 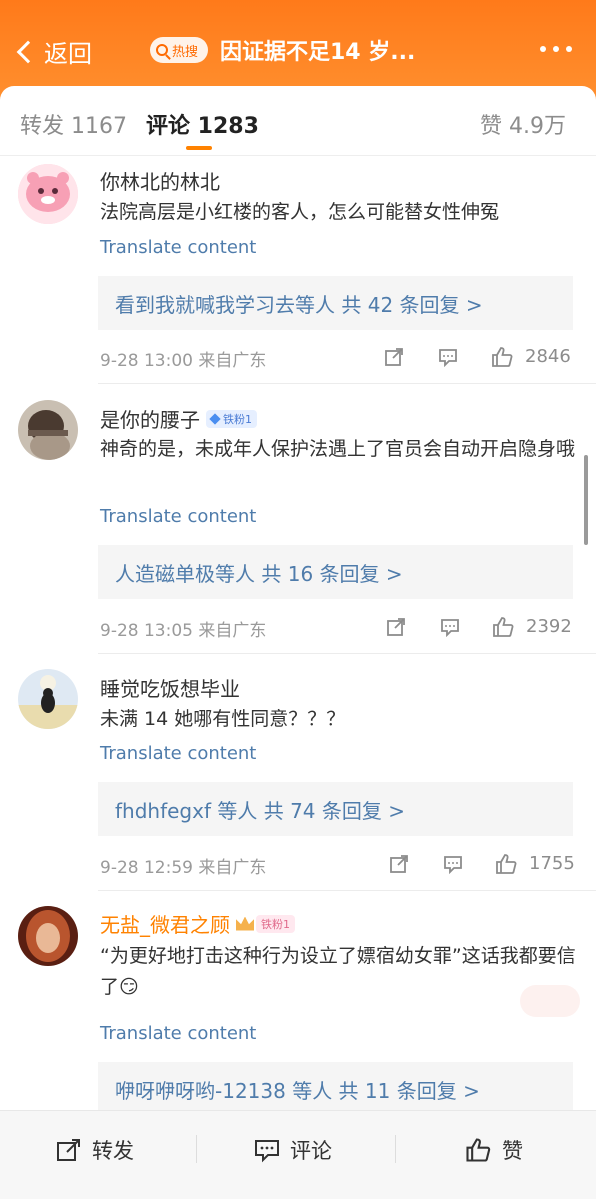 What do you see at coordinates (338, 449) in the screenshot?
I see `comment-text: 神奇的是，未成年人保护法遇上了官员会自动开启隐身哦` at bounding box center [338, 449].